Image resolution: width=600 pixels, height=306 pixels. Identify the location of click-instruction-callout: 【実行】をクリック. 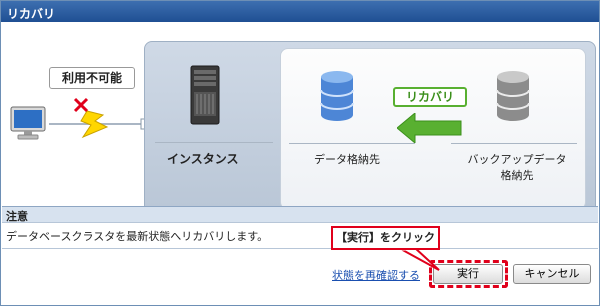
(385, 238).